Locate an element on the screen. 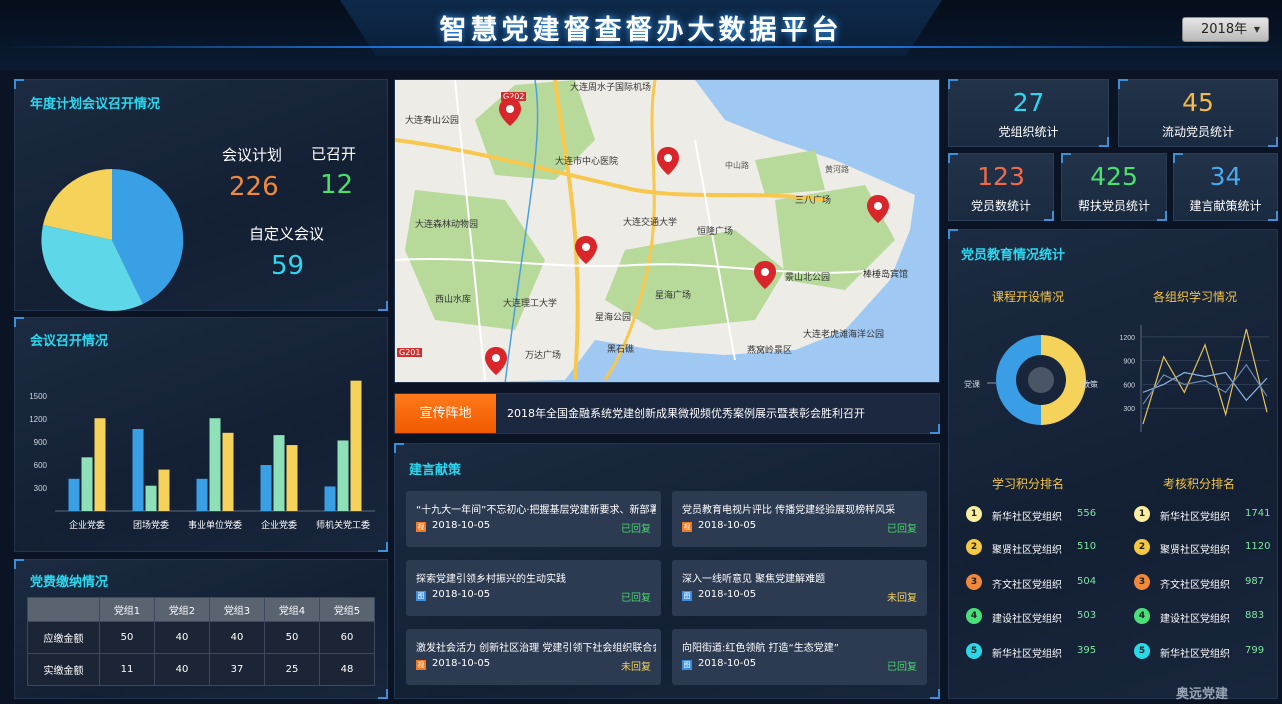 This screenshot has height=704, width=1282. x-tick-label: 企业党委 is located at coordinates (87, 524).